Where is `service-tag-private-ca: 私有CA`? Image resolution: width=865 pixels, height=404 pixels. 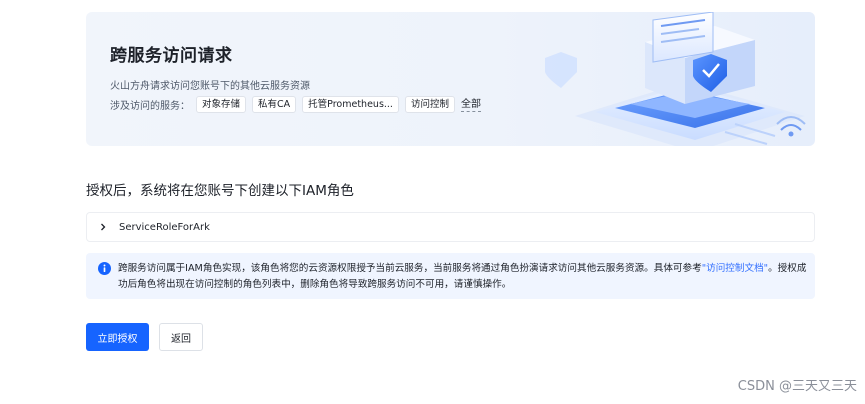
service-tag-private-ca: 私有CA is located at coordinates (274, 104).